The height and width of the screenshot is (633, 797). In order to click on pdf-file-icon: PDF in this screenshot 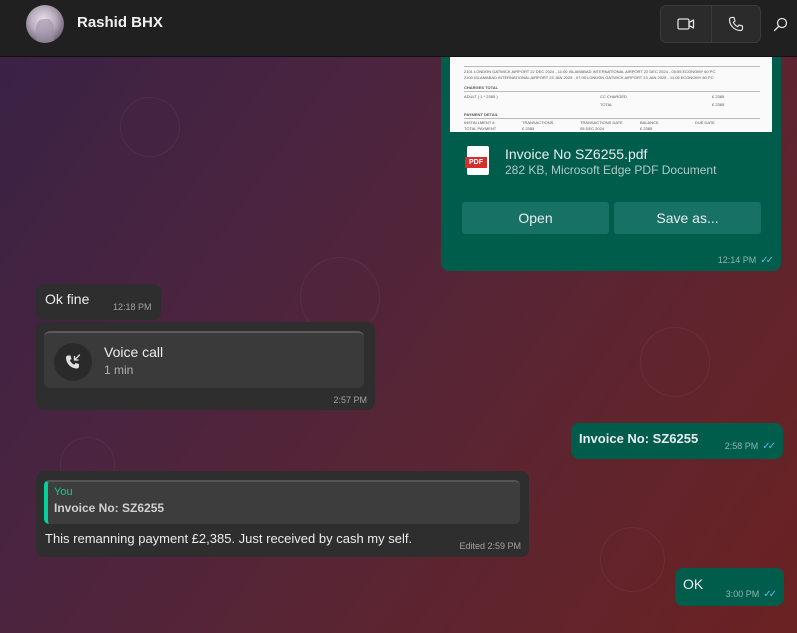, I will do `click(477, 160)`.